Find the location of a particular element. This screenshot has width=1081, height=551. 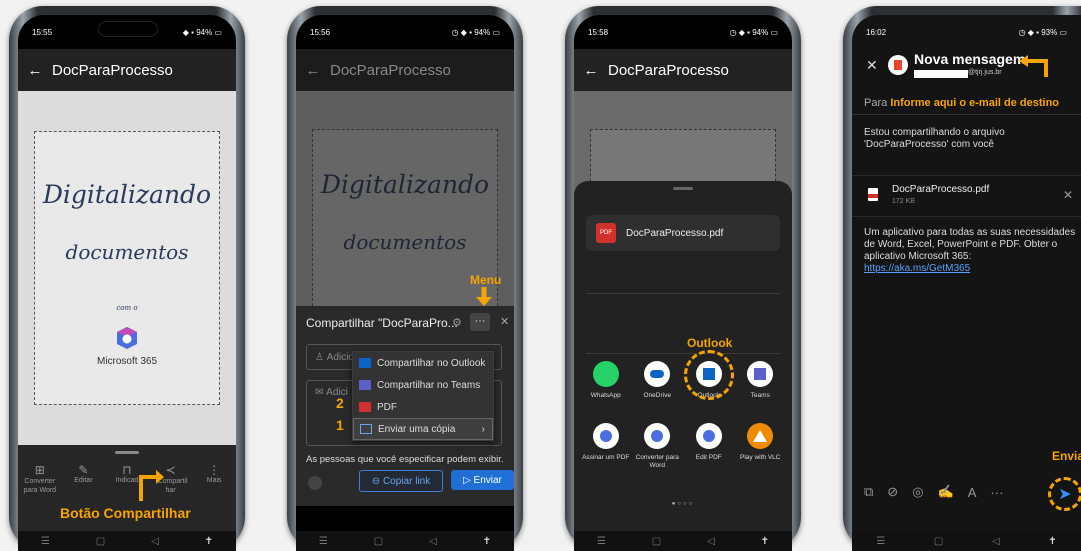

copy-link-button: ⊖ Copiar link is located at coordinates (401, 481).